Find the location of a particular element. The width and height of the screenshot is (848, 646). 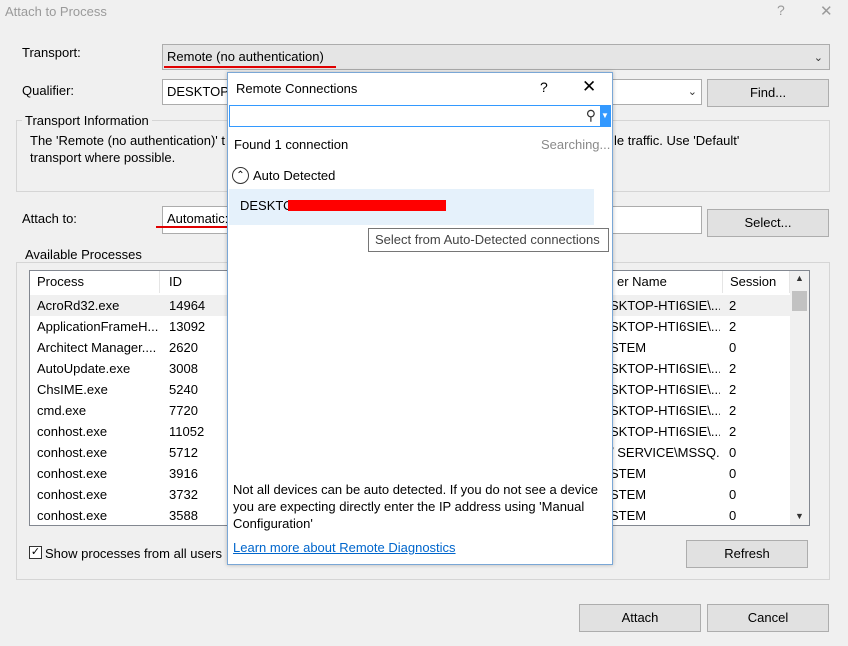

connection-name: DESKTO is located at coordinates (266, 205).